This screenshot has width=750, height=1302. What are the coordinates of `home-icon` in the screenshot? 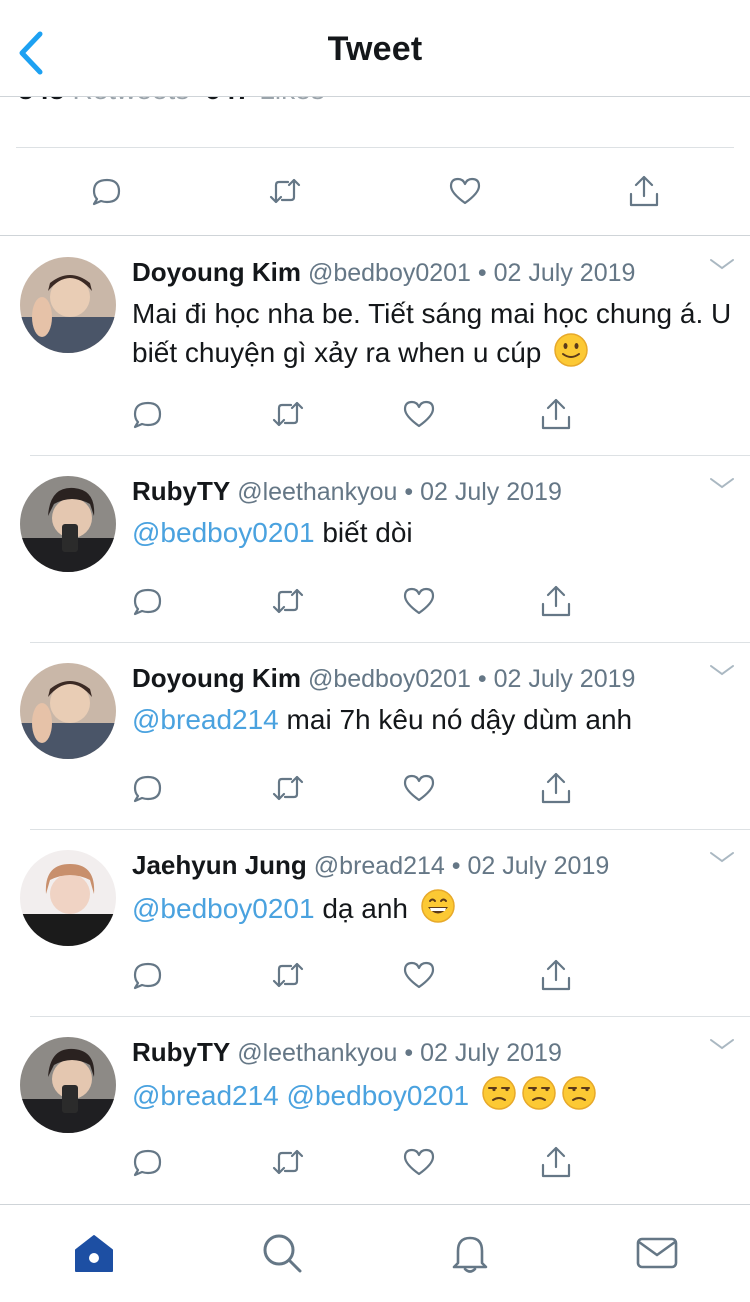 It's located at (94, 1253).